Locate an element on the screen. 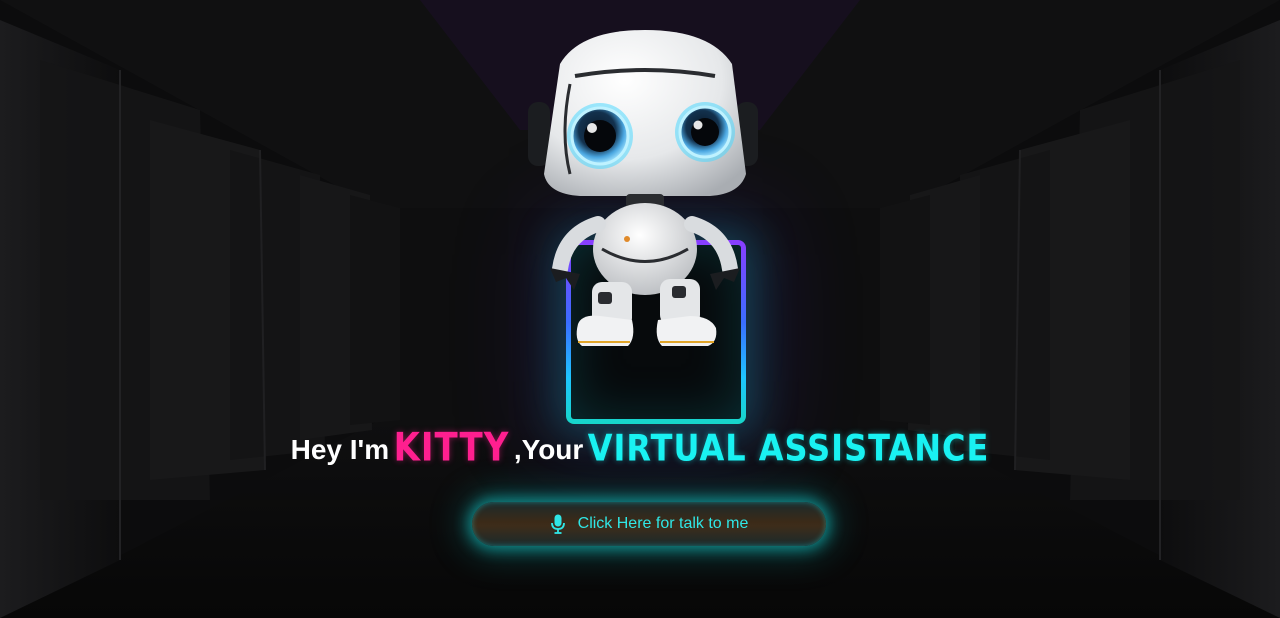  talk-to-me-button: Click Here for talk to me is located at coordinates (649, 524).